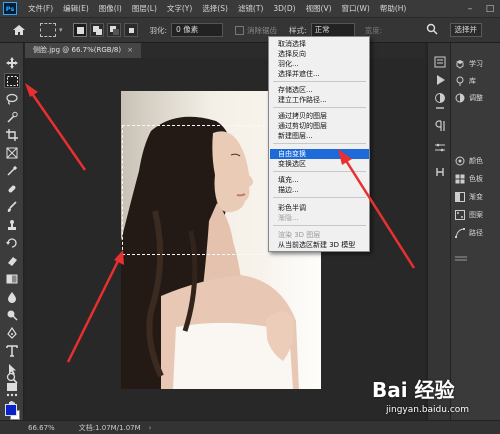  I want to click on brush-tool-icon, so click(12, 206).